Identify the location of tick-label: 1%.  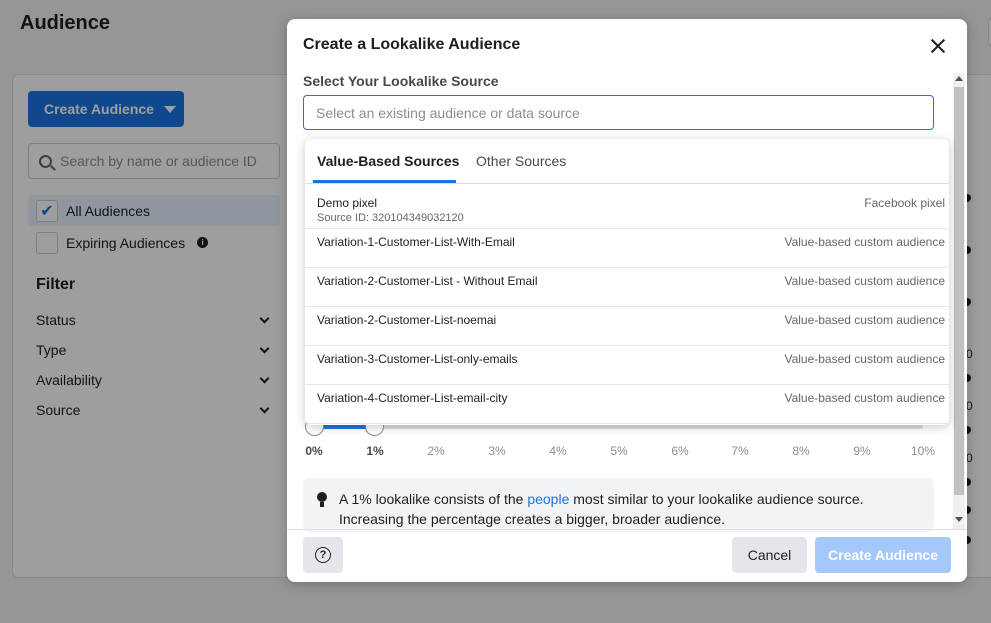
(375, 451).